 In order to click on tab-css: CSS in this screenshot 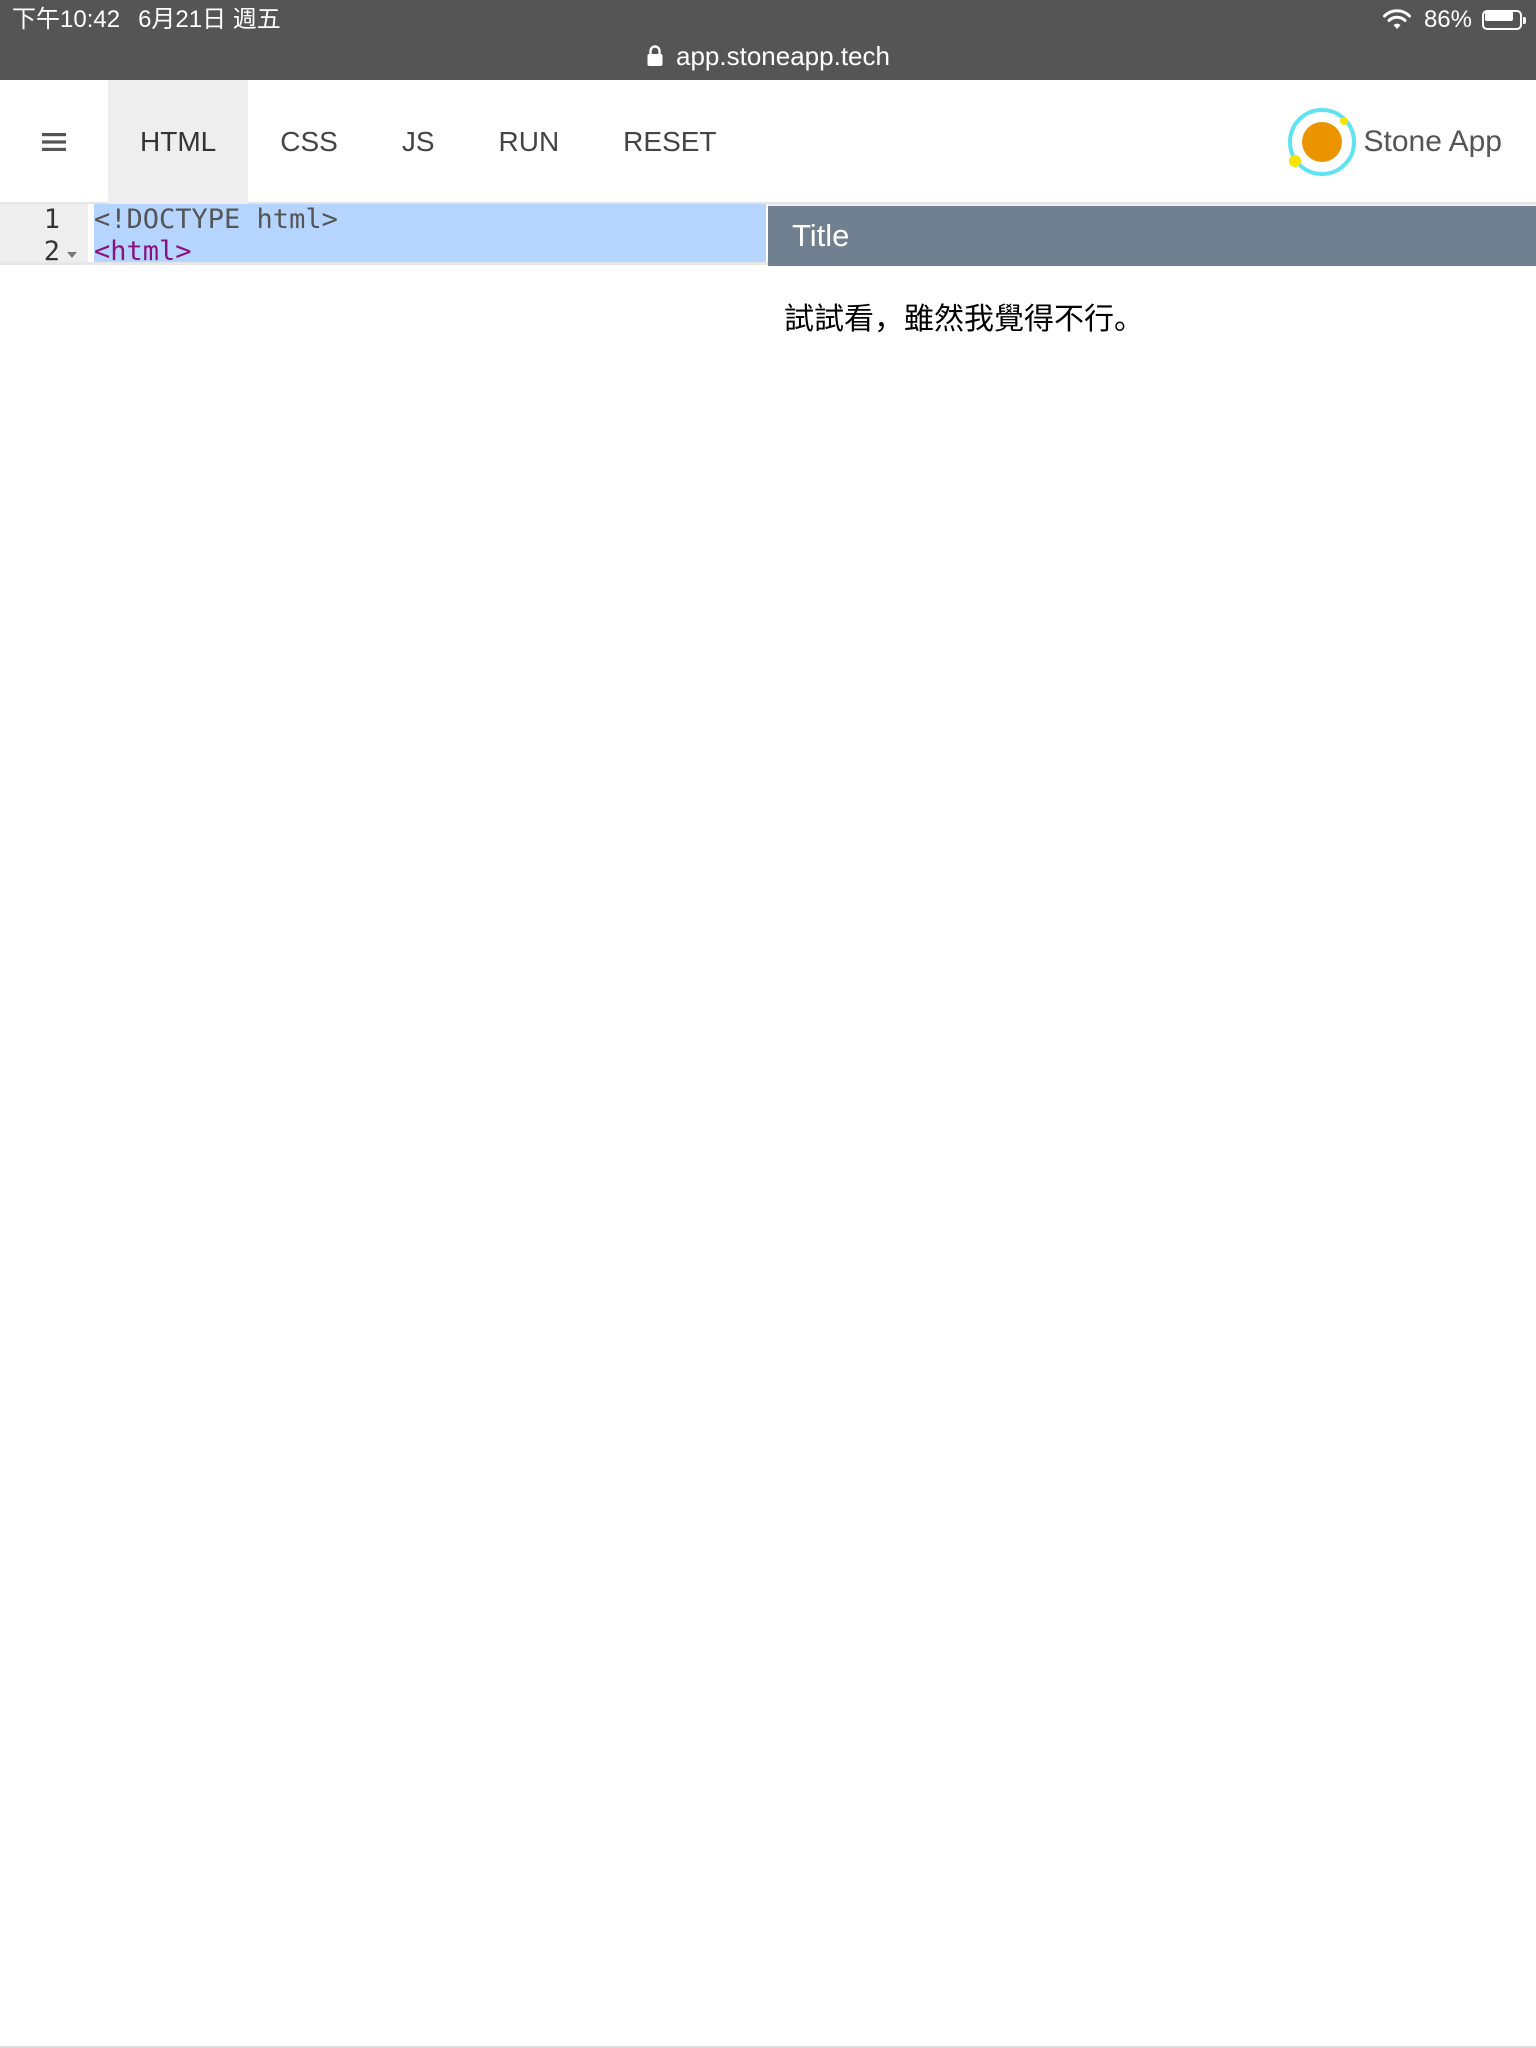, I will do `click(309, 142)`.